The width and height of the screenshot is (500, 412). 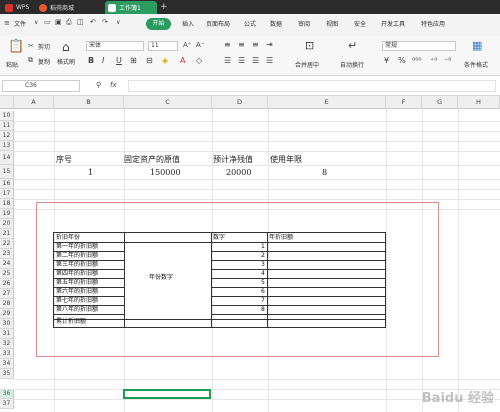 I want to click on row-header: 35, so click(x=7, y=374).